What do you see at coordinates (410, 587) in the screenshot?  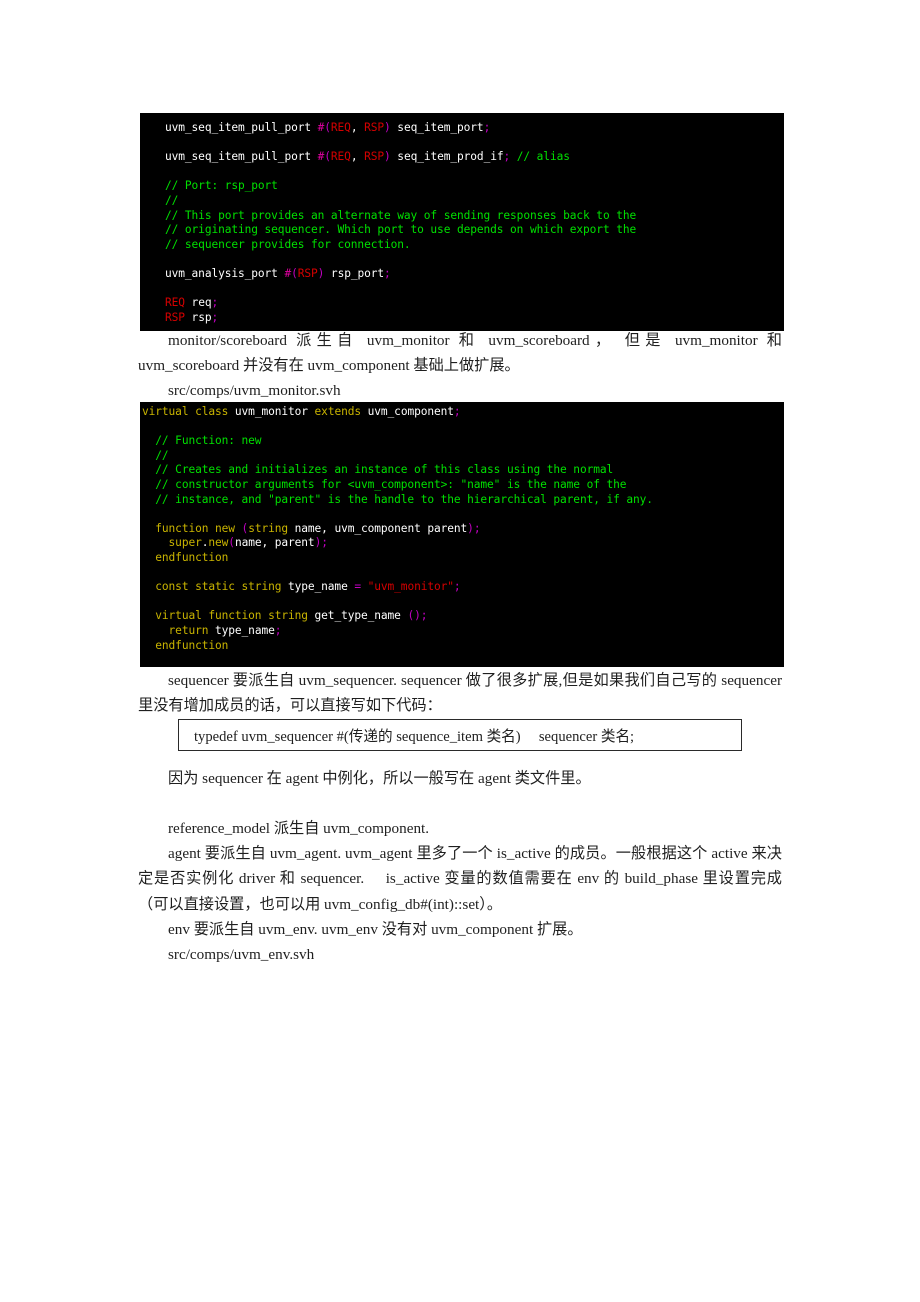 I see `code-token: "uvm_monitor"` at bounding box center [410, 587].